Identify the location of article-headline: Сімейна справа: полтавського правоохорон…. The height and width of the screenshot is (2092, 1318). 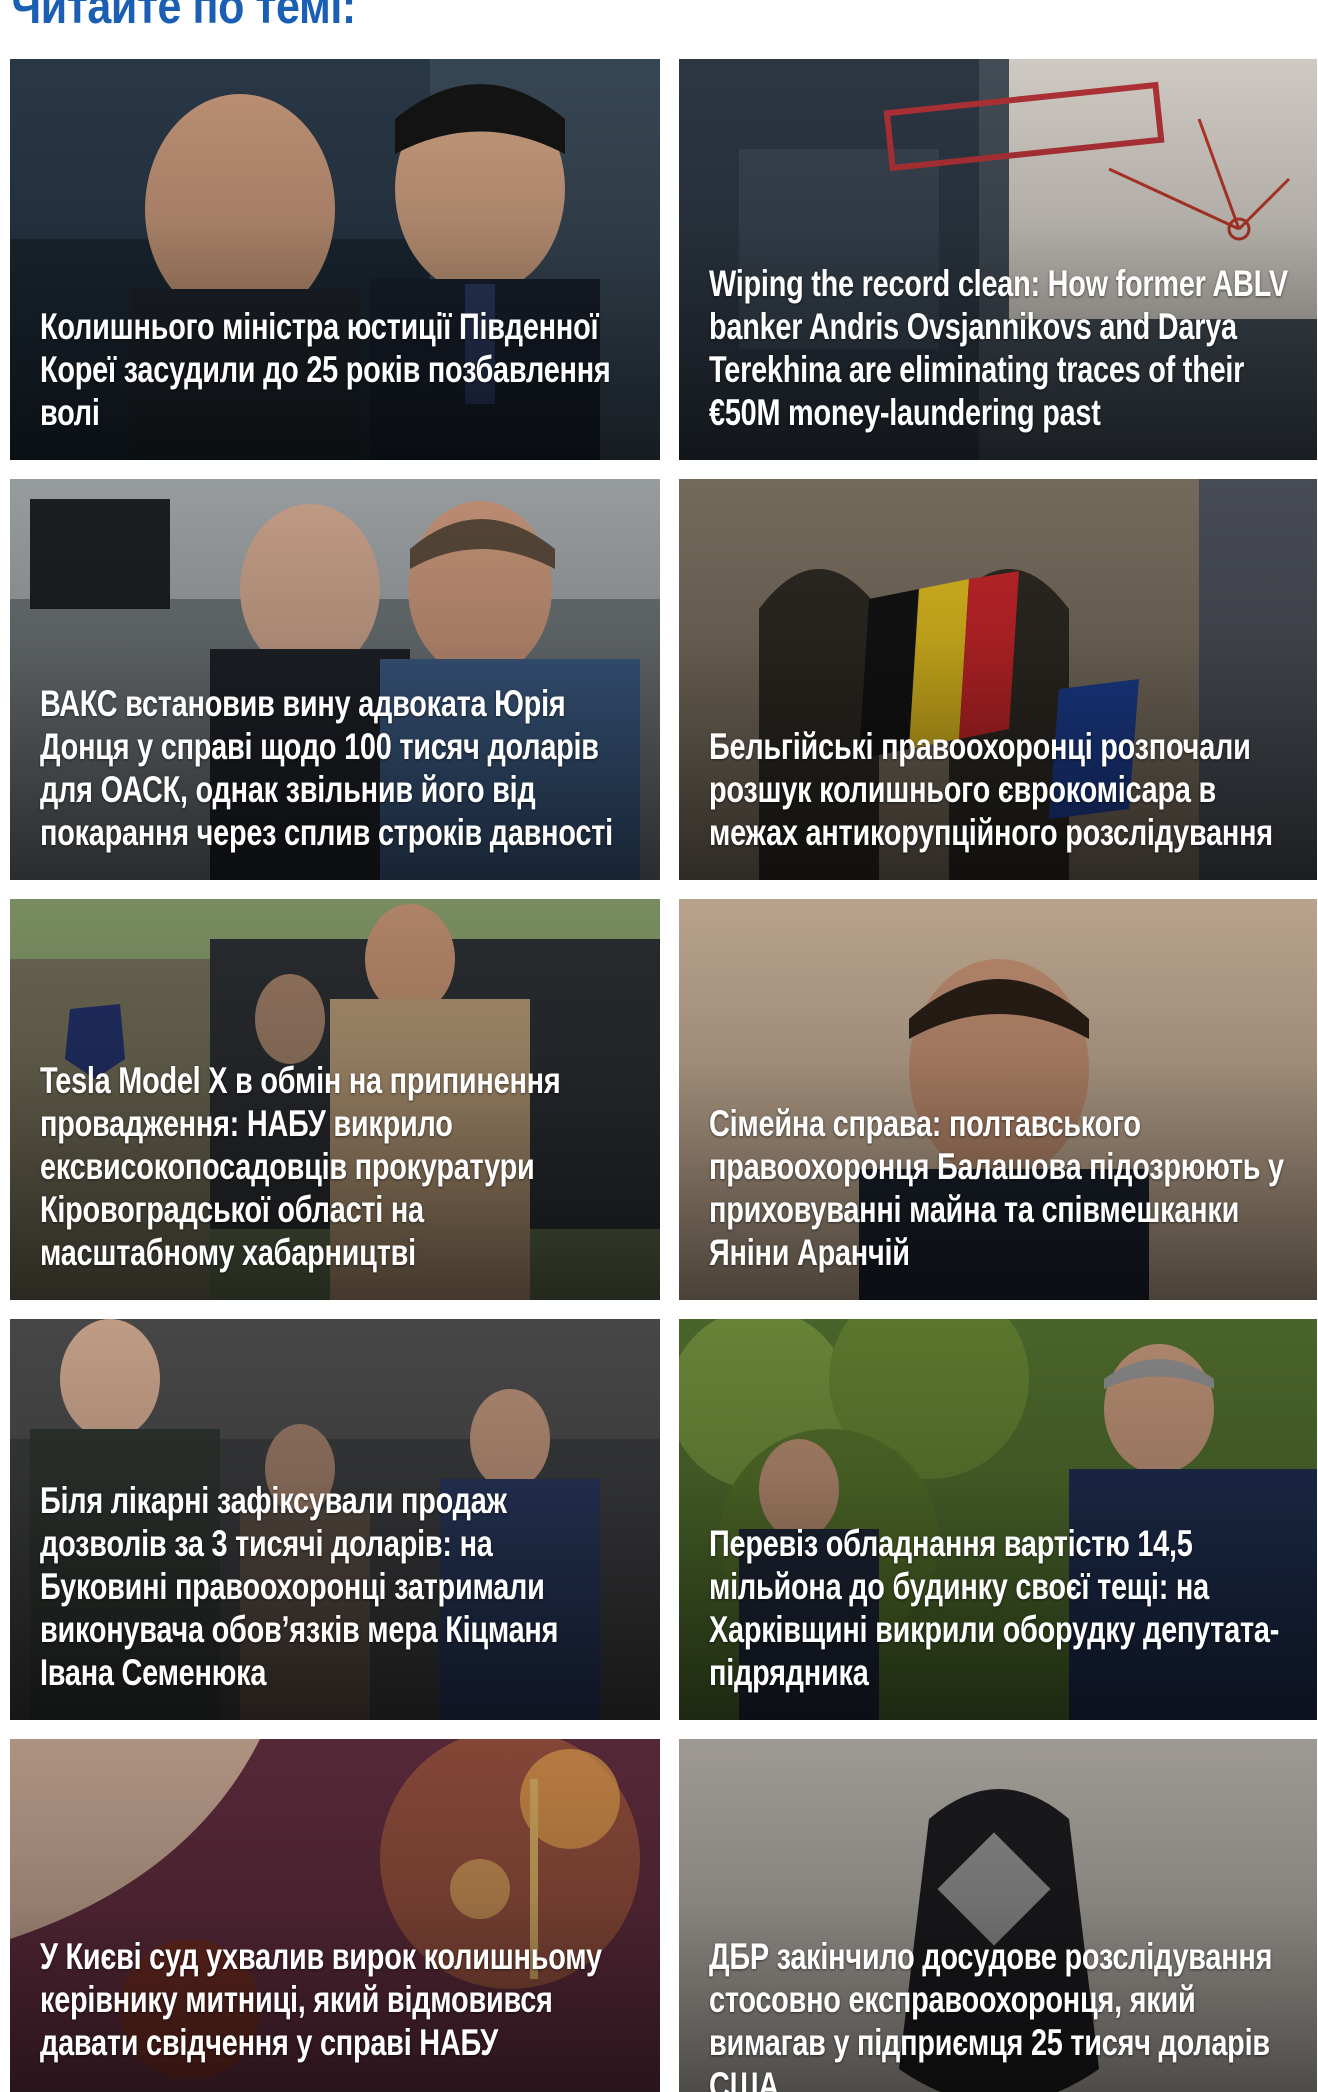
(996, 1188).